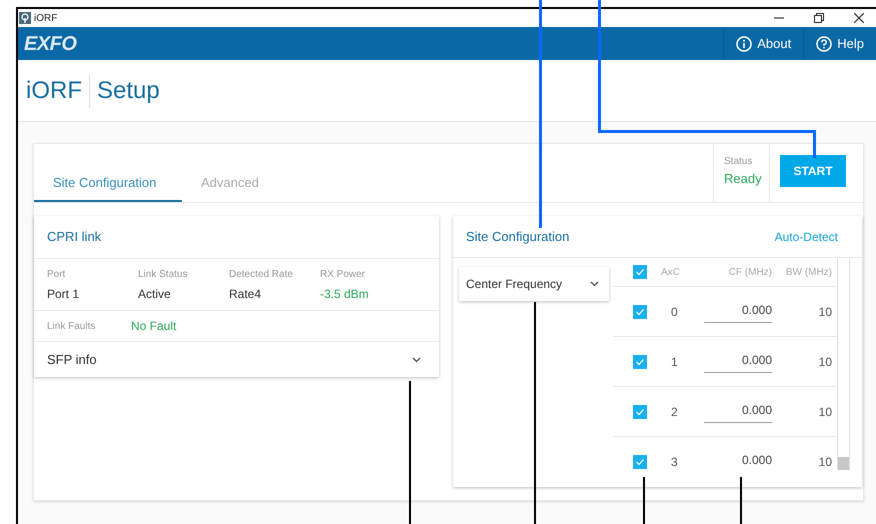  Describe the element at coordinates (50, 44) in the screenshot. I see `logo: EXFO` at that location.